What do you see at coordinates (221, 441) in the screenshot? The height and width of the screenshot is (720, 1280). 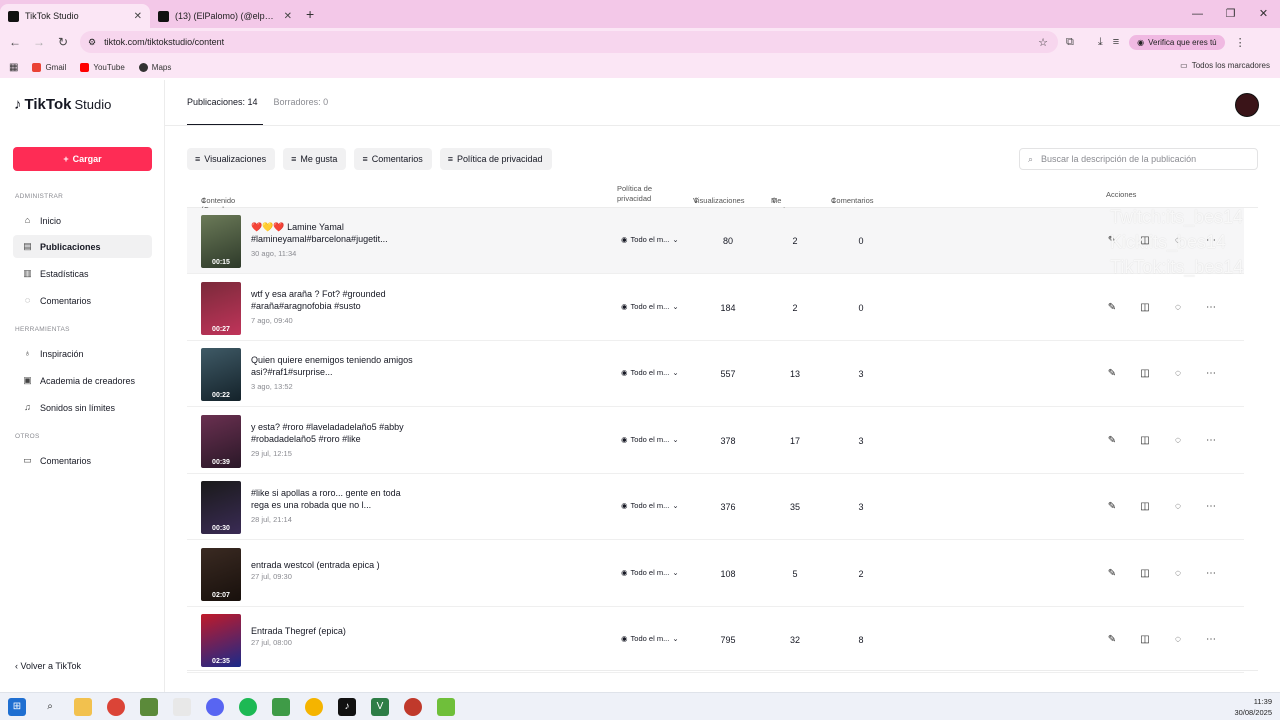 I see `video-thumbnail: 00:39` at bounding box center [221, 441].